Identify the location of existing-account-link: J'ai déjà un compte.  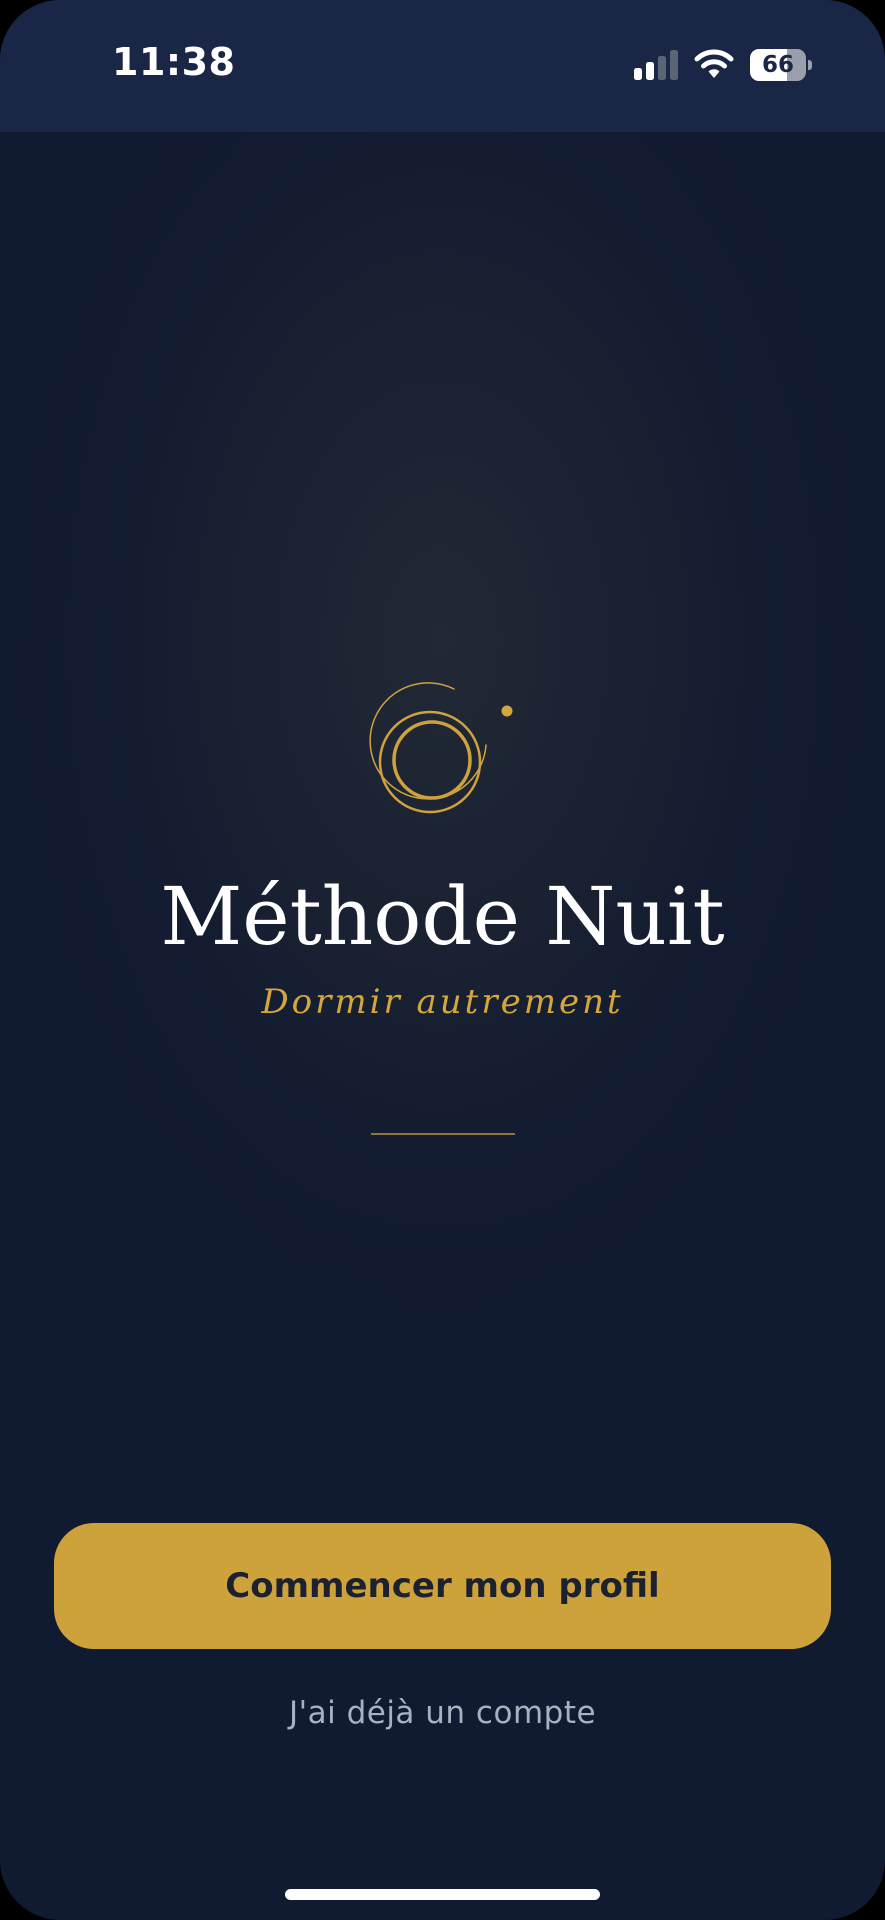
(442, 1713).